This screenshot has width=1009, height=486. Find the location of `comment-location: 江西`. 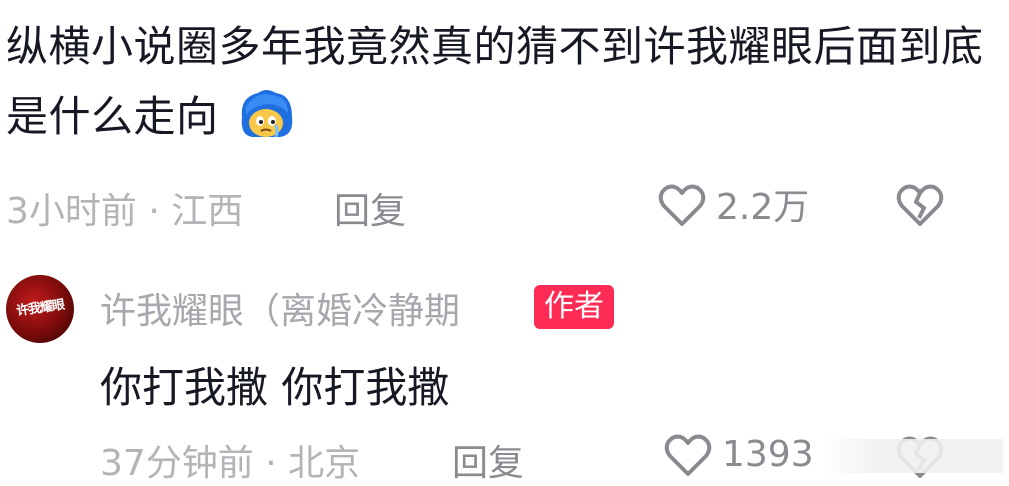

comment-location: 江西 is located at coordinates (207, 211).